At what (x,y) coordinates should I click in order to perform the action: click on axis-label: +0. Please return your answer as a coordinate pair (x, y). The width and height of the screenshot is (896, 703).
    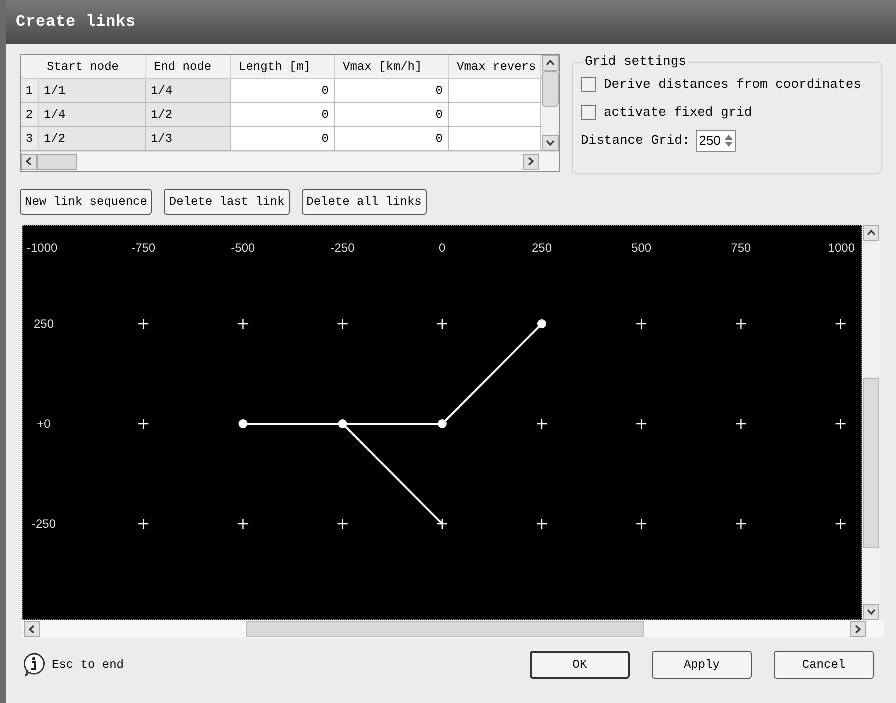
    Looking at the image, I should click on (44, 424).